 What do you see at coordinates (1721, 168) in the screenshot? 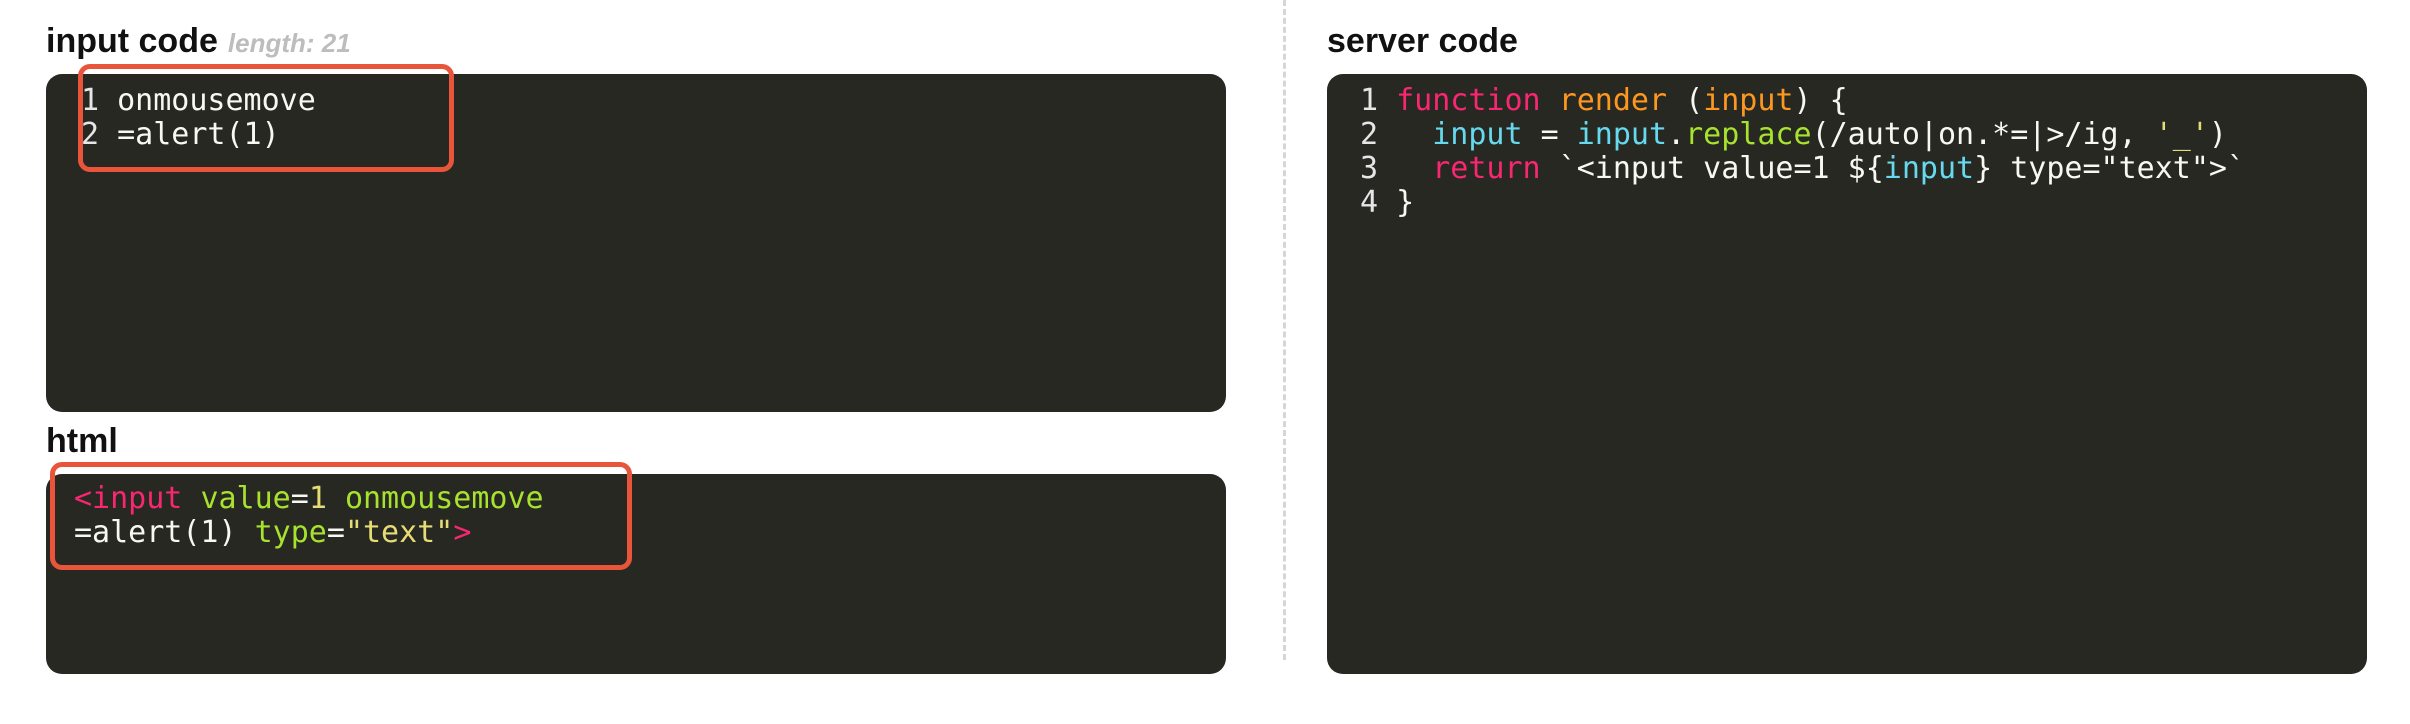
I see `template-start: `<input value=1 ${` at bounding box center [1721, 168].